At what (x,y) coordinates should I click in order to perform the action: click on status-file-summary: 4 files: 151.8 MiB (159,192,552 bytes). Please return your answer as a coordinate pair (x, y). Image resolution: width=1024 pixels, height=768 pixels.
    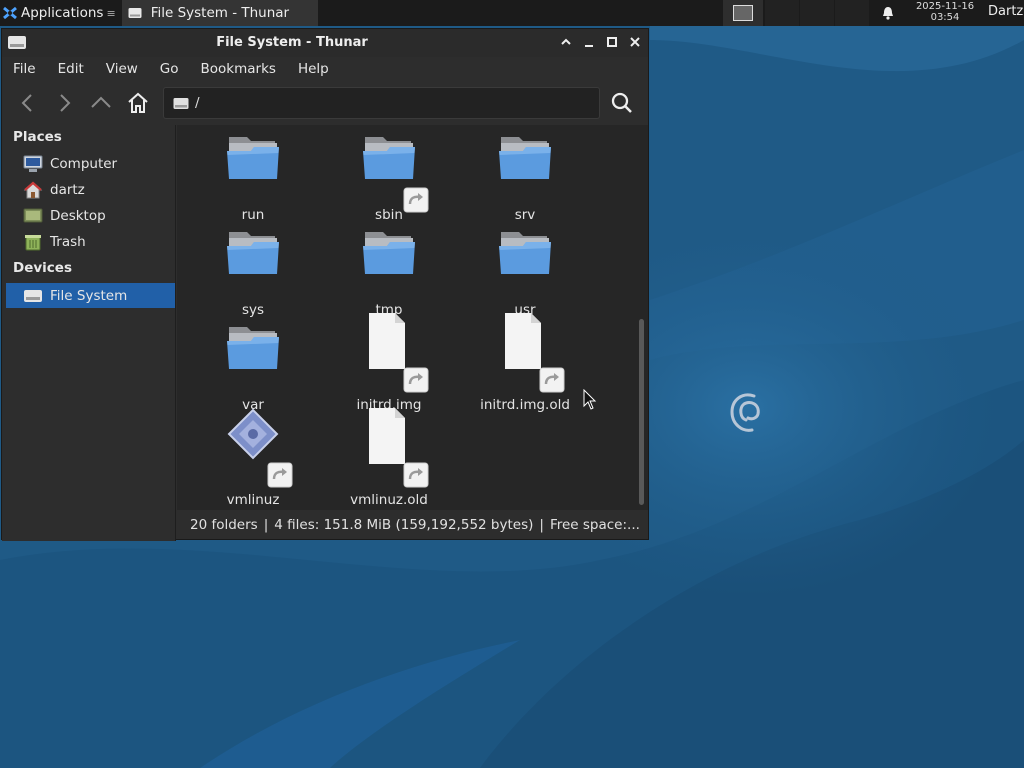
    Looking at the image, I should click on (404, 524).